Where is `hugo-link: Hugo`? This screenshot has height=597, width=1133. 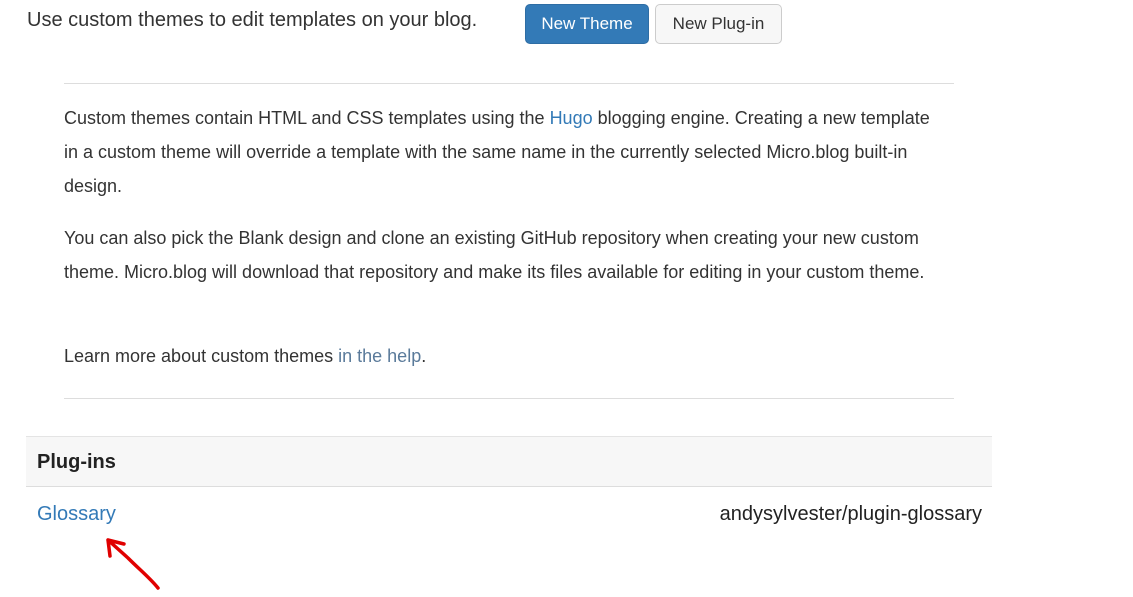
hugo-link: Hugo is located at coordinates (571, 118).